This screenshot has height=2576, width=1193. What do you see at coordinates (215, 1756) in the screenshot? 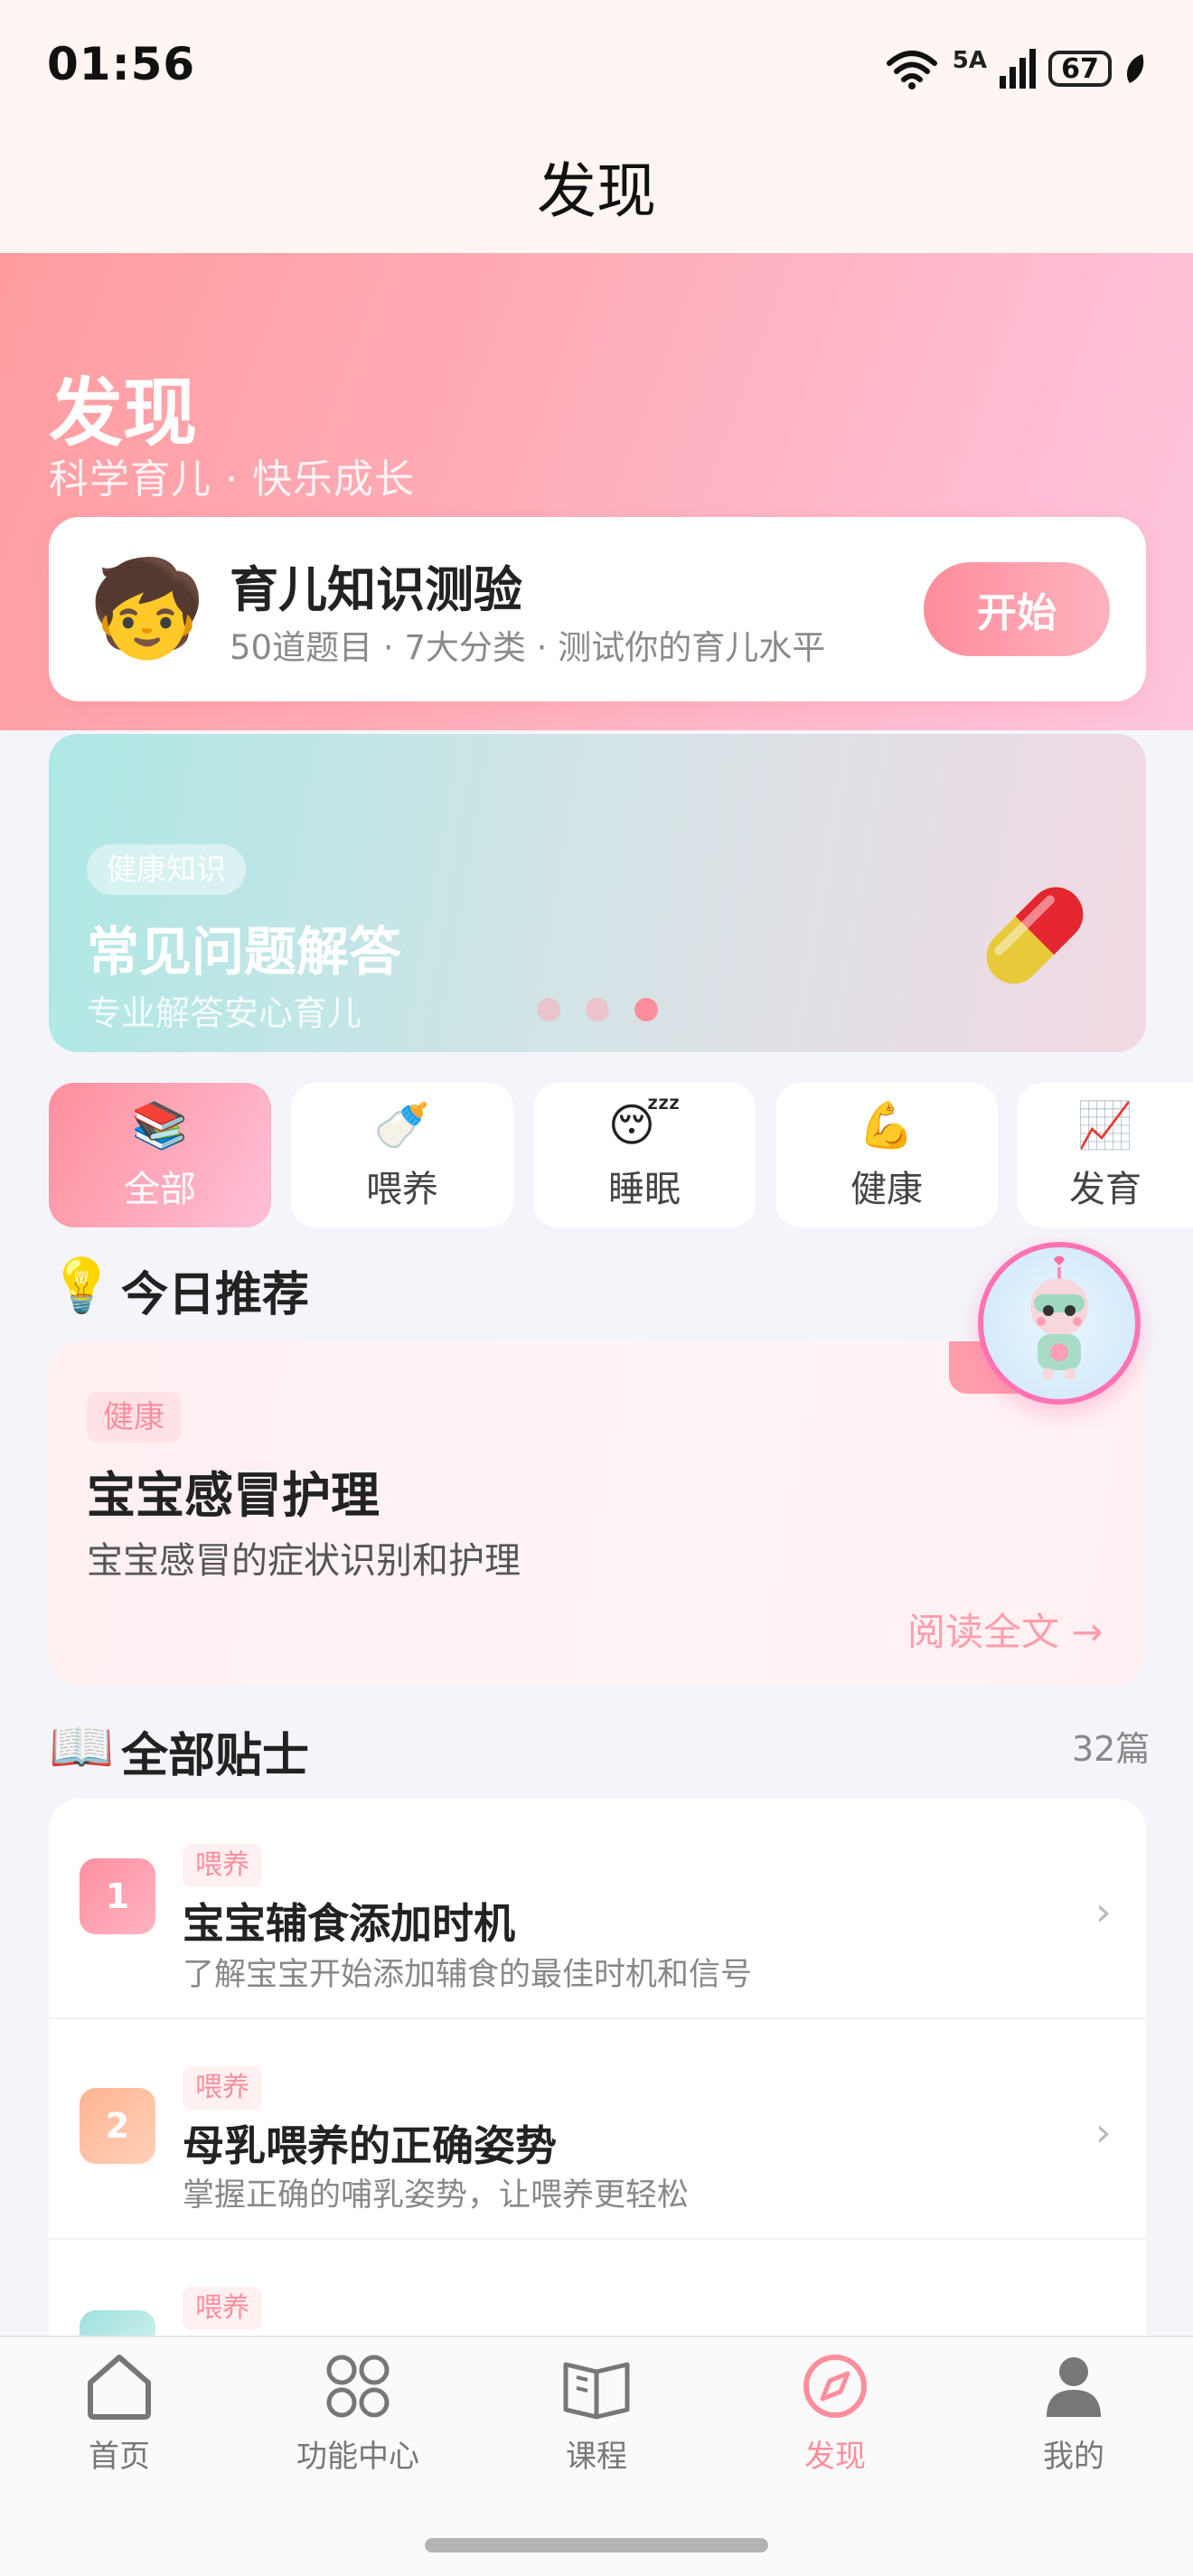
I see `tips-heading: 全部贴士` at bounding box center [215, 1756].